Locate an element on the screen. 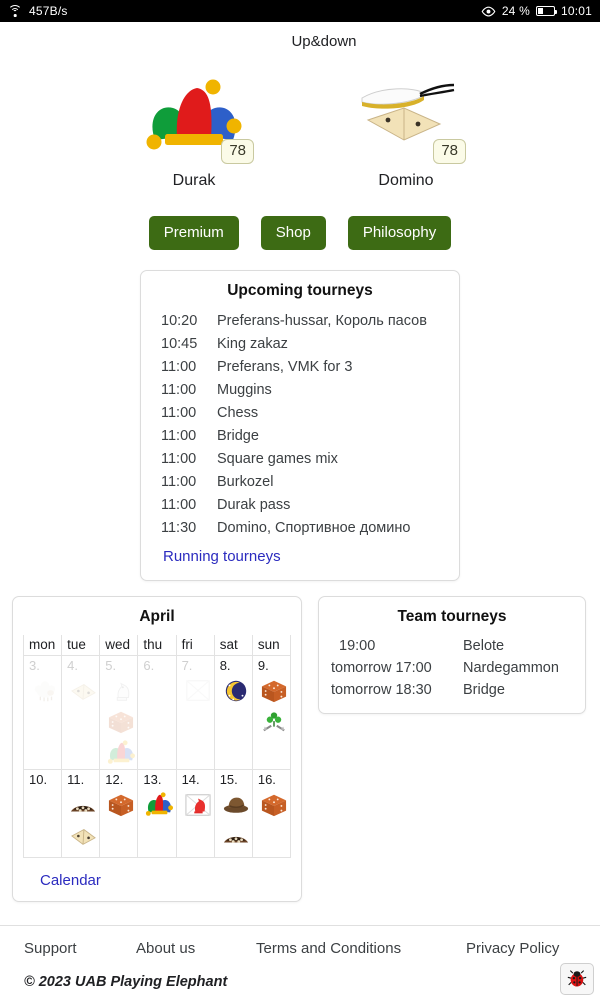 Image resolution: width=600 pixels, height=1000 pixels. tourney-row: 10:45 King zakaz is located at coordinates (300, 343).